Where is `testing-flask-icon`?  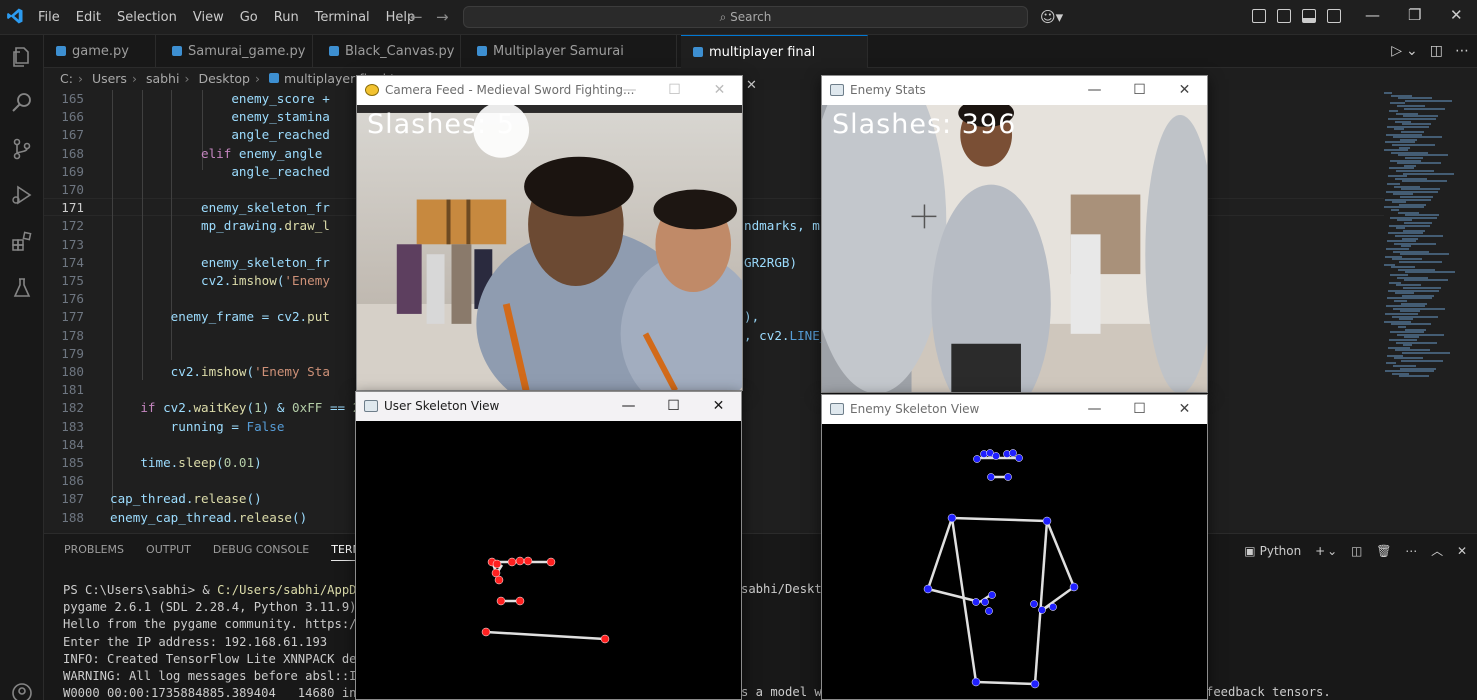 testing-flask-icon is located at coordinates (22, 288).